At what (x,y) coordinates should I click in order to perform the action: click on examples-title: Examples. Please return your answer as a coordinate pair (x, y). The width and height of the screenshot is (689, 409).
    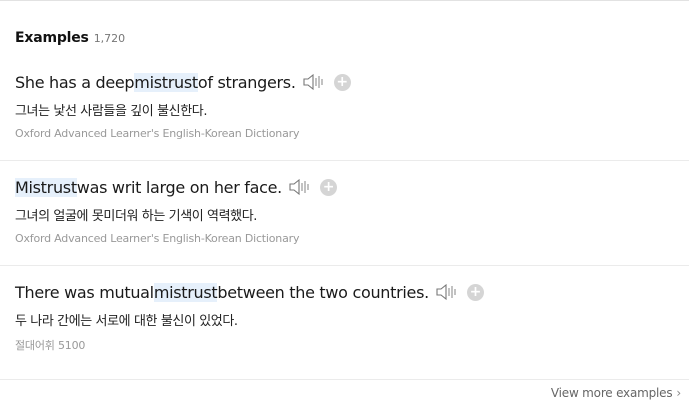
    Looking at the image, I should click on (52, 38).